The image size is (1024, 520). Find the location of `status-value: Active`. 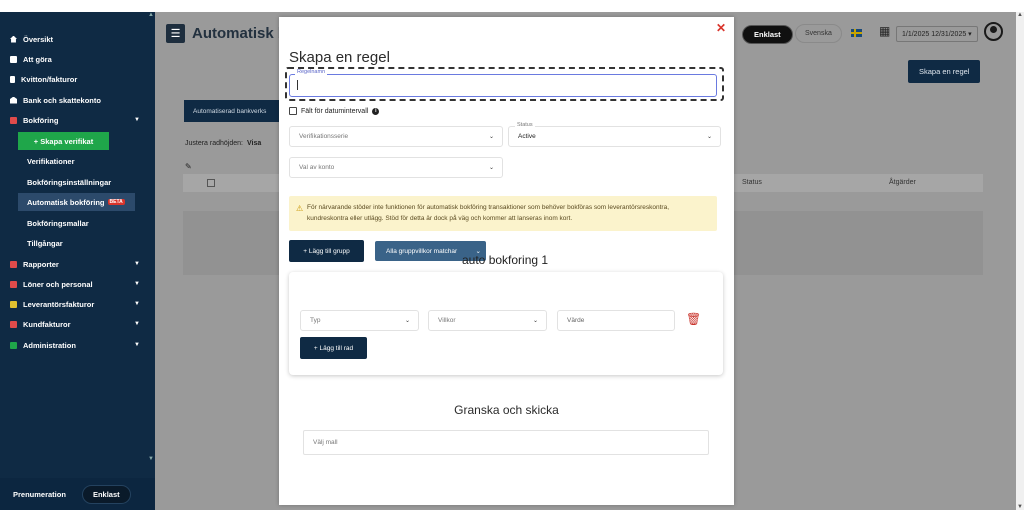

status-value: Active is located at coordinates (527, 136).